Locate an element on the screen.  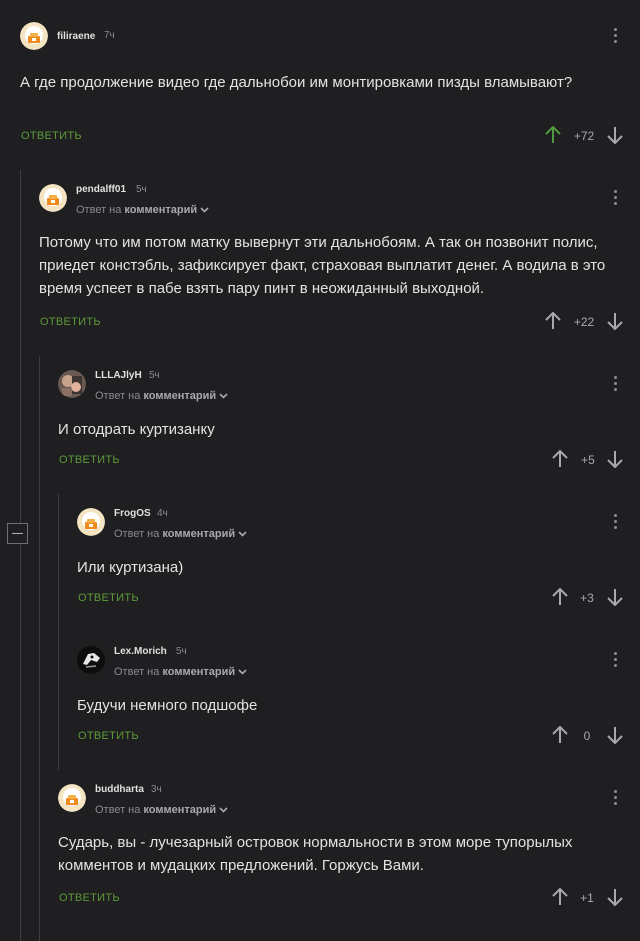
character-avatar-icon is located at coordinates (91, 660).